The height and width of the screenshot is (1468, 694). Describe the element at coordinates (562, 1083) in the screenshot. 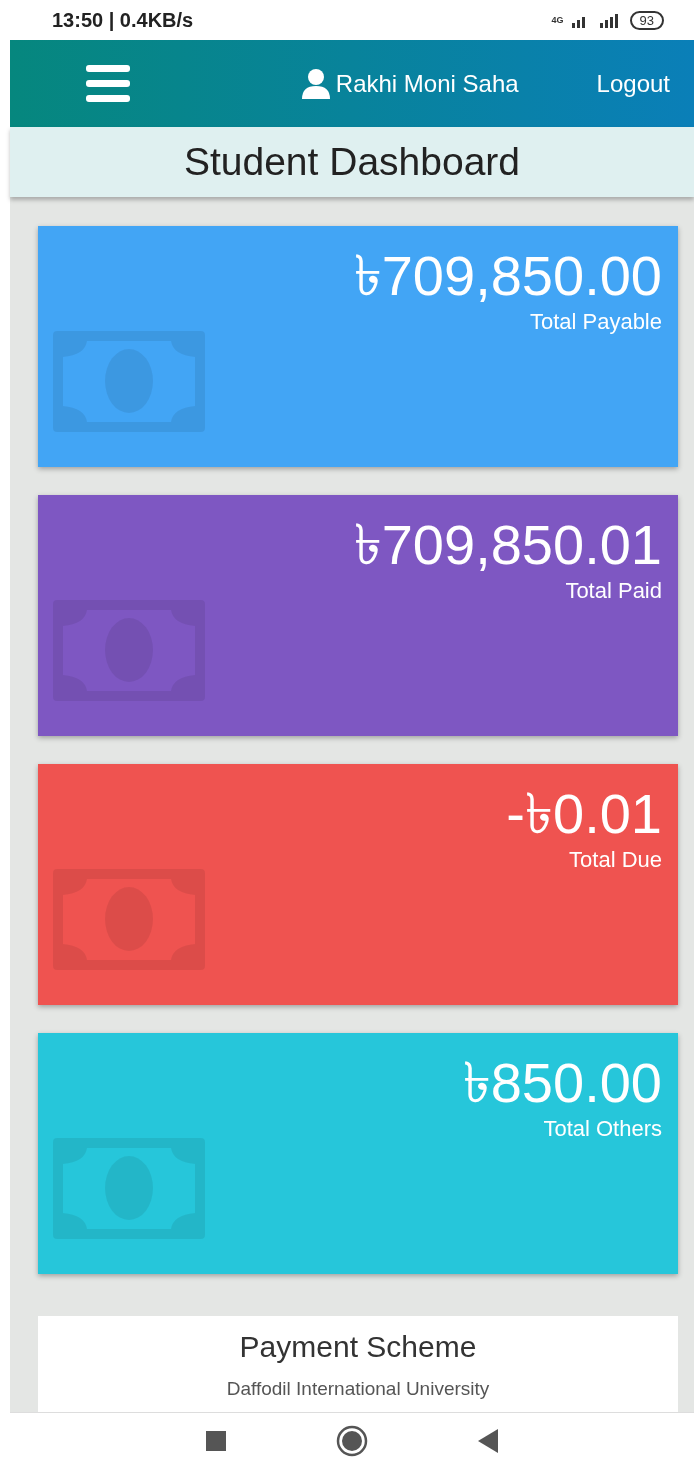

I see `amount: ৳850.00` at that location.